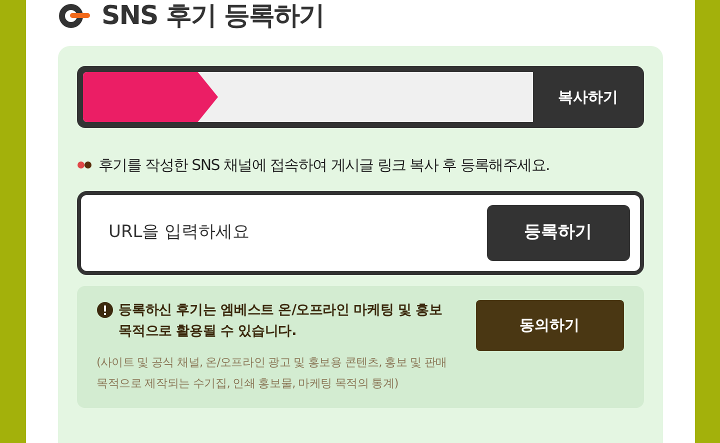 The width and height of the screenshot is (720, 443). What do you see at coordinates (324, 165) in the screenshot?
I see `instruction-text: 후기를 작성한 SNS 채널에 접속하여 게시글 링크 복사 후 등록해주세요.` at bounding box center [324, 165].